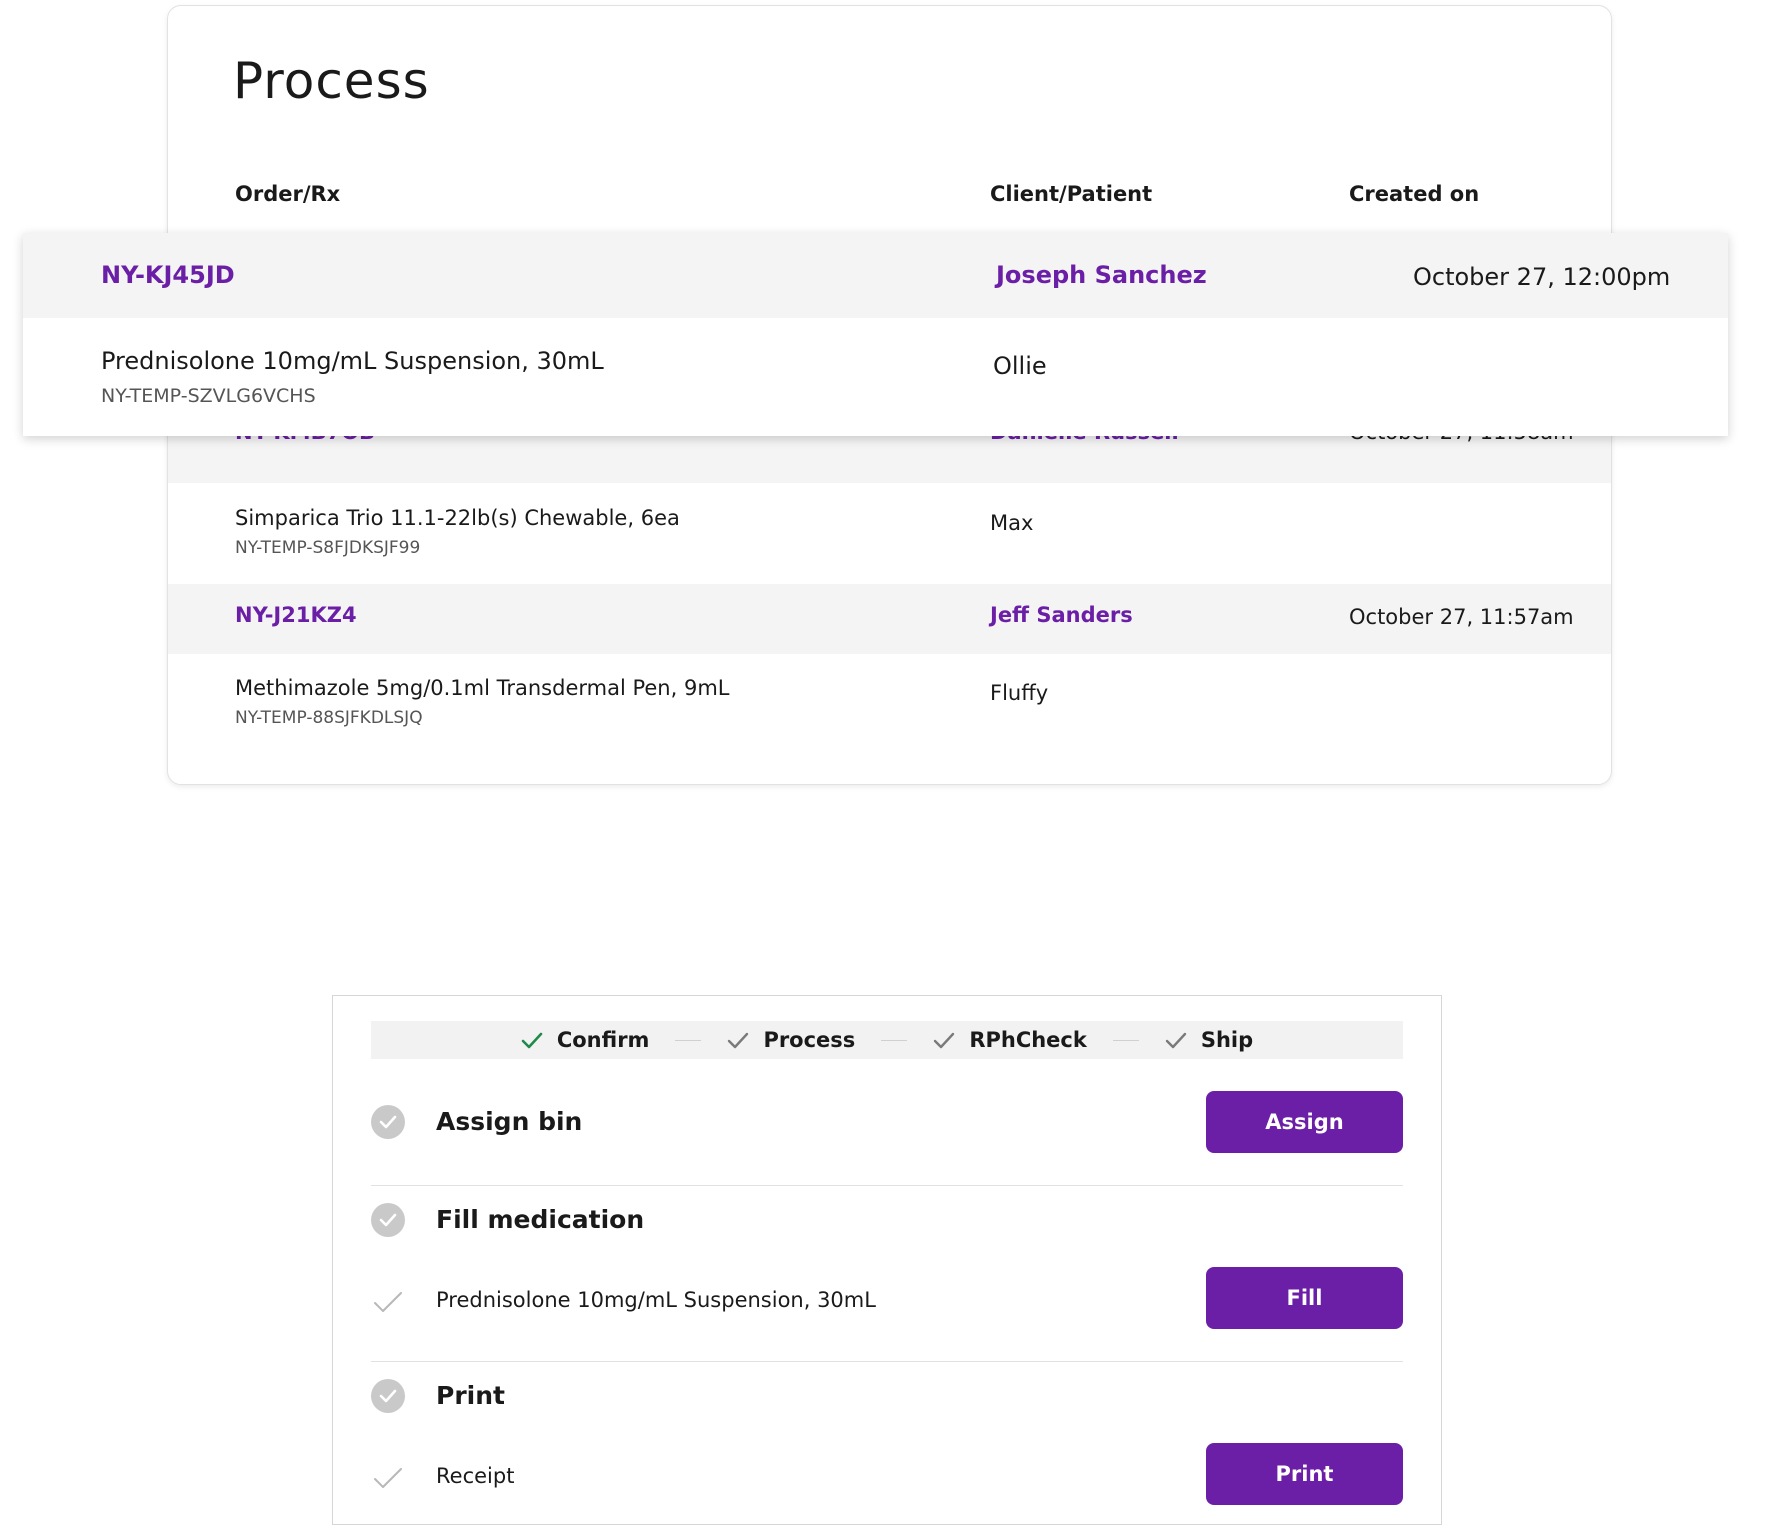  I want to click on created-date: October 27, 11:58am, so click(1461, 440).